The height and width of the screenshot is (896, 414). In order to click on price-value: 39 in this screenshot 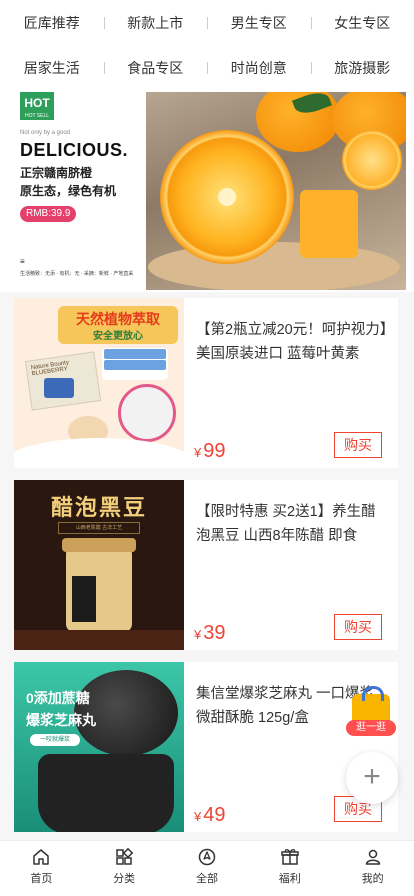, I will do `click(214, 633)`.